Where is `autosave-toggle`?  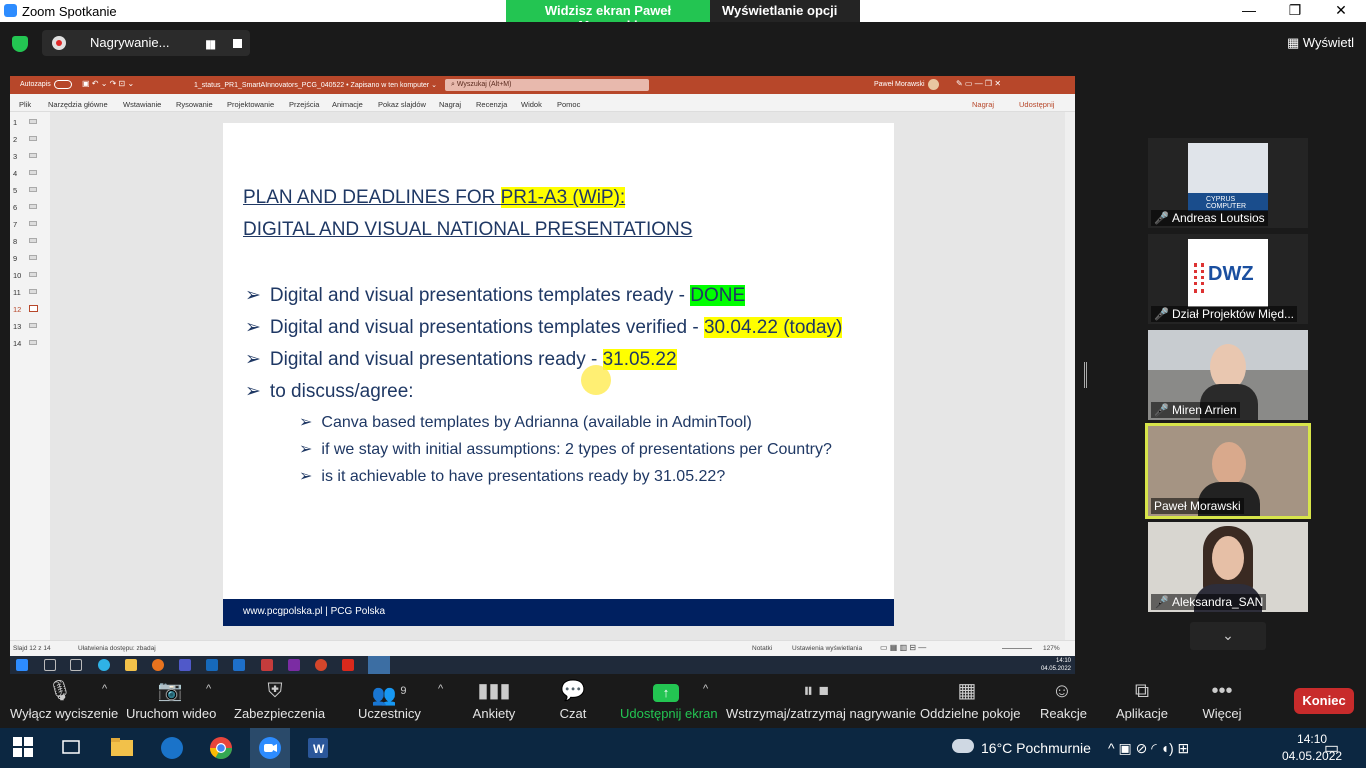
autosave-toggle is located at coordinates (63, 84).